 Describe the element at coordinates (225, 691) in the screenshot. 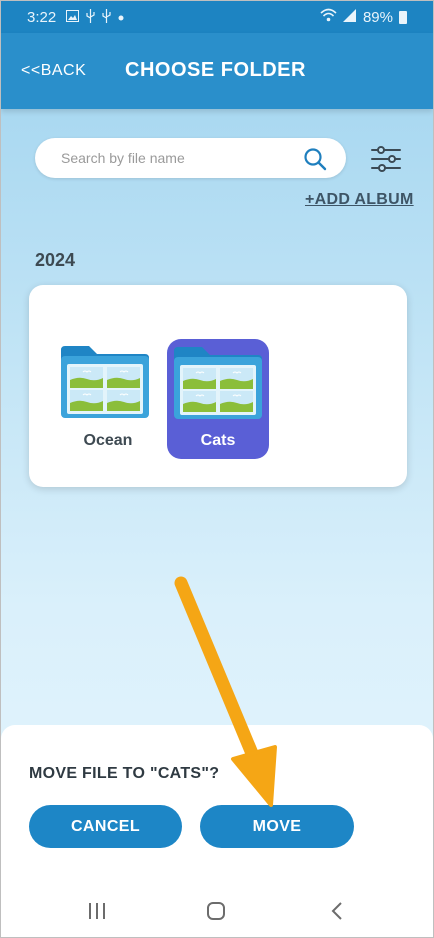

I see `annotation-arrow-icon` at that location.